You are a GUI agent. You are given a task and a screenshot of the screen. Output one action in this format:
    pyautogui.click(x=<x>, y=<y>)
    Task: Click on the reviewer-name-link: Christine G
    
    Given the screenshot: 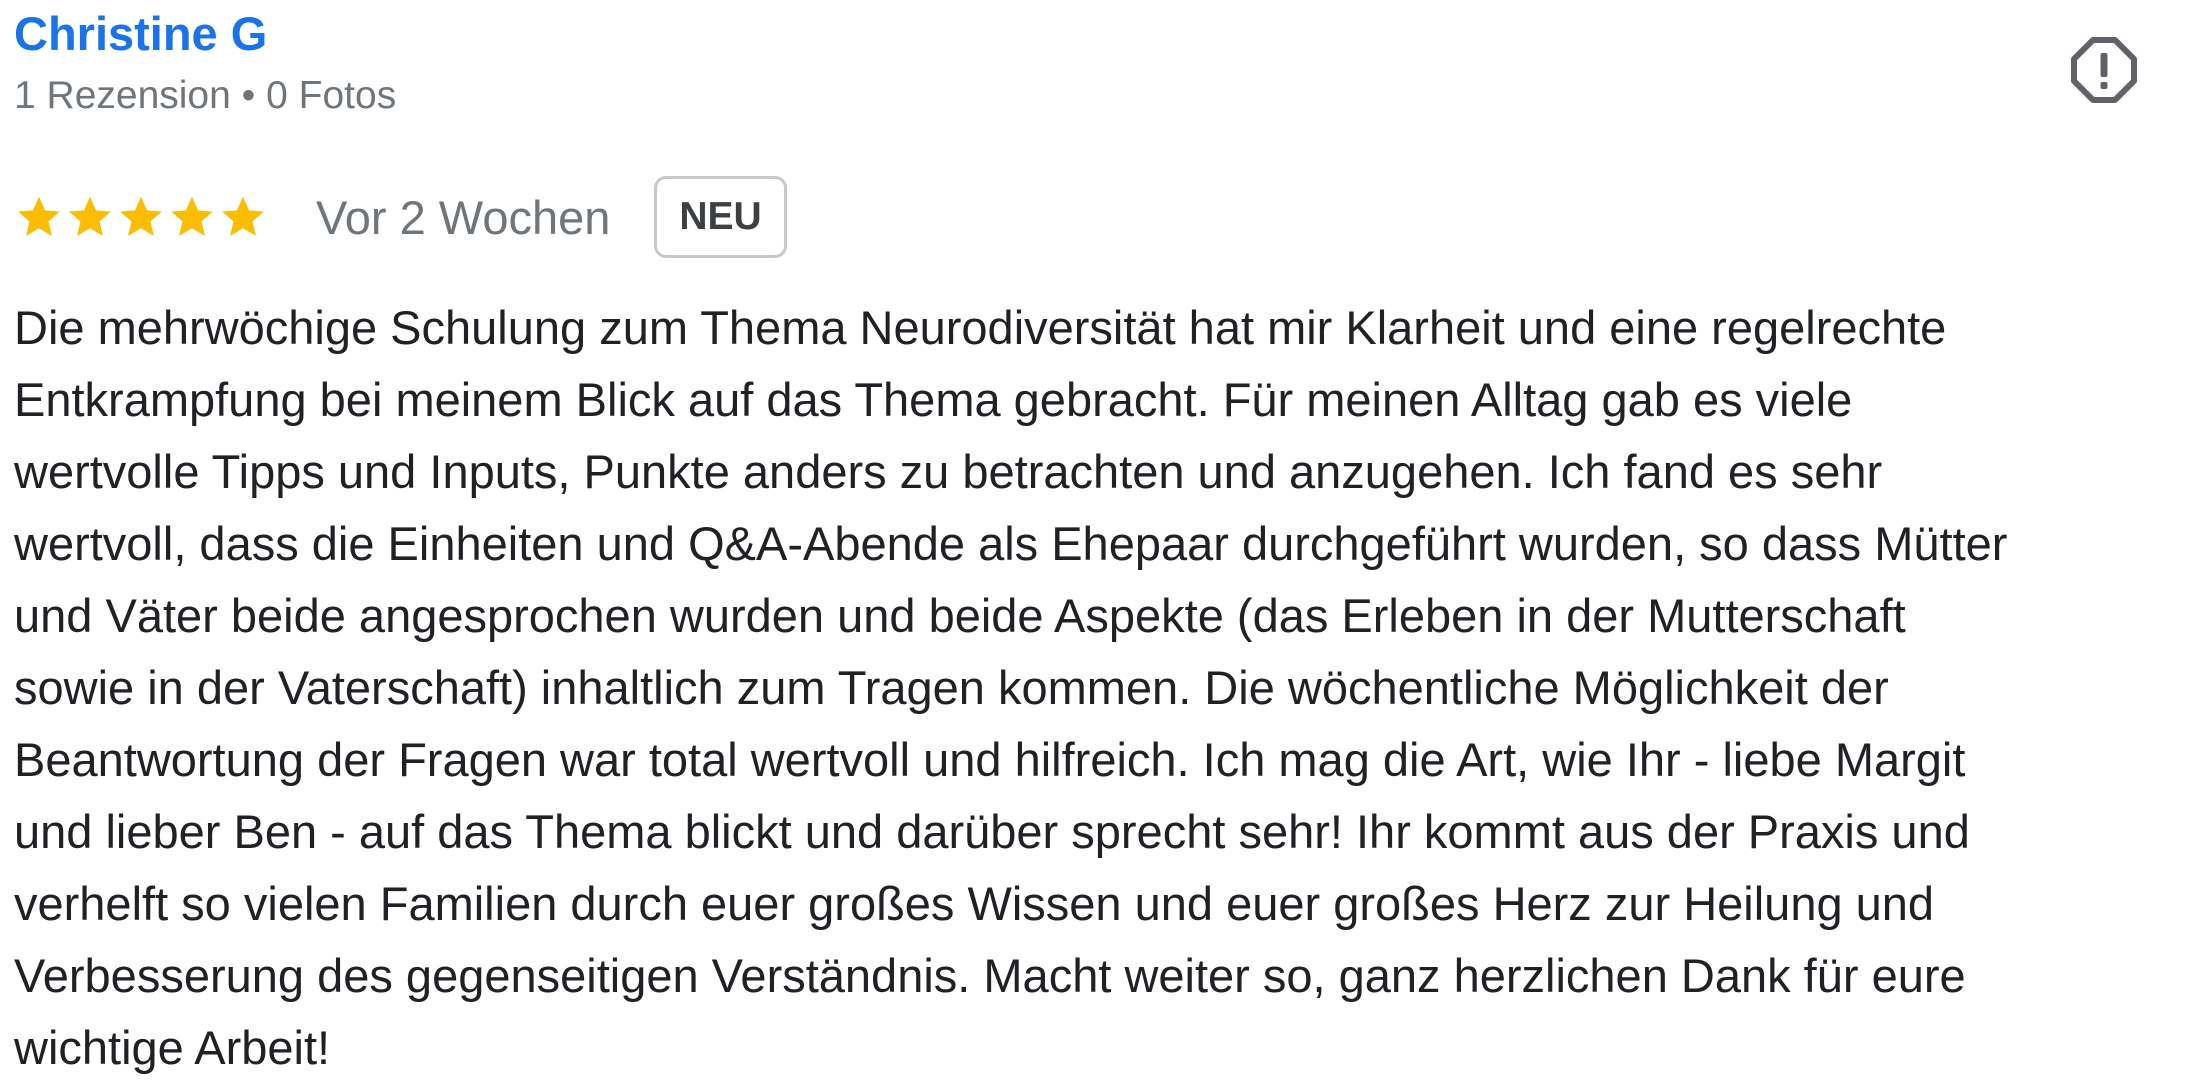 What is the action you would take?
    pyautogui.click(x=140, y=34)
    